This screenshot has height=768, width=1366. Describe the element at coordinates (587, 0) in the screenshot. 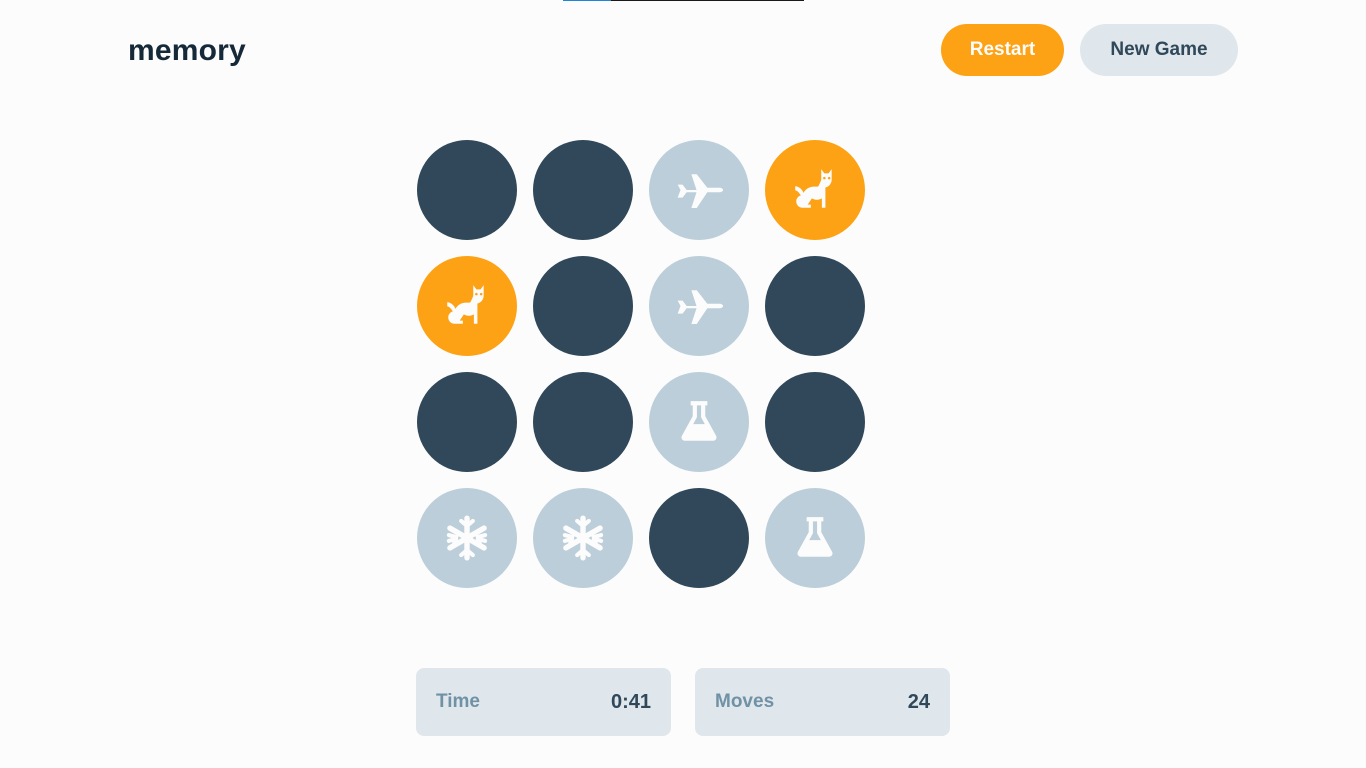

I see `loading-progress-fill` at that location.